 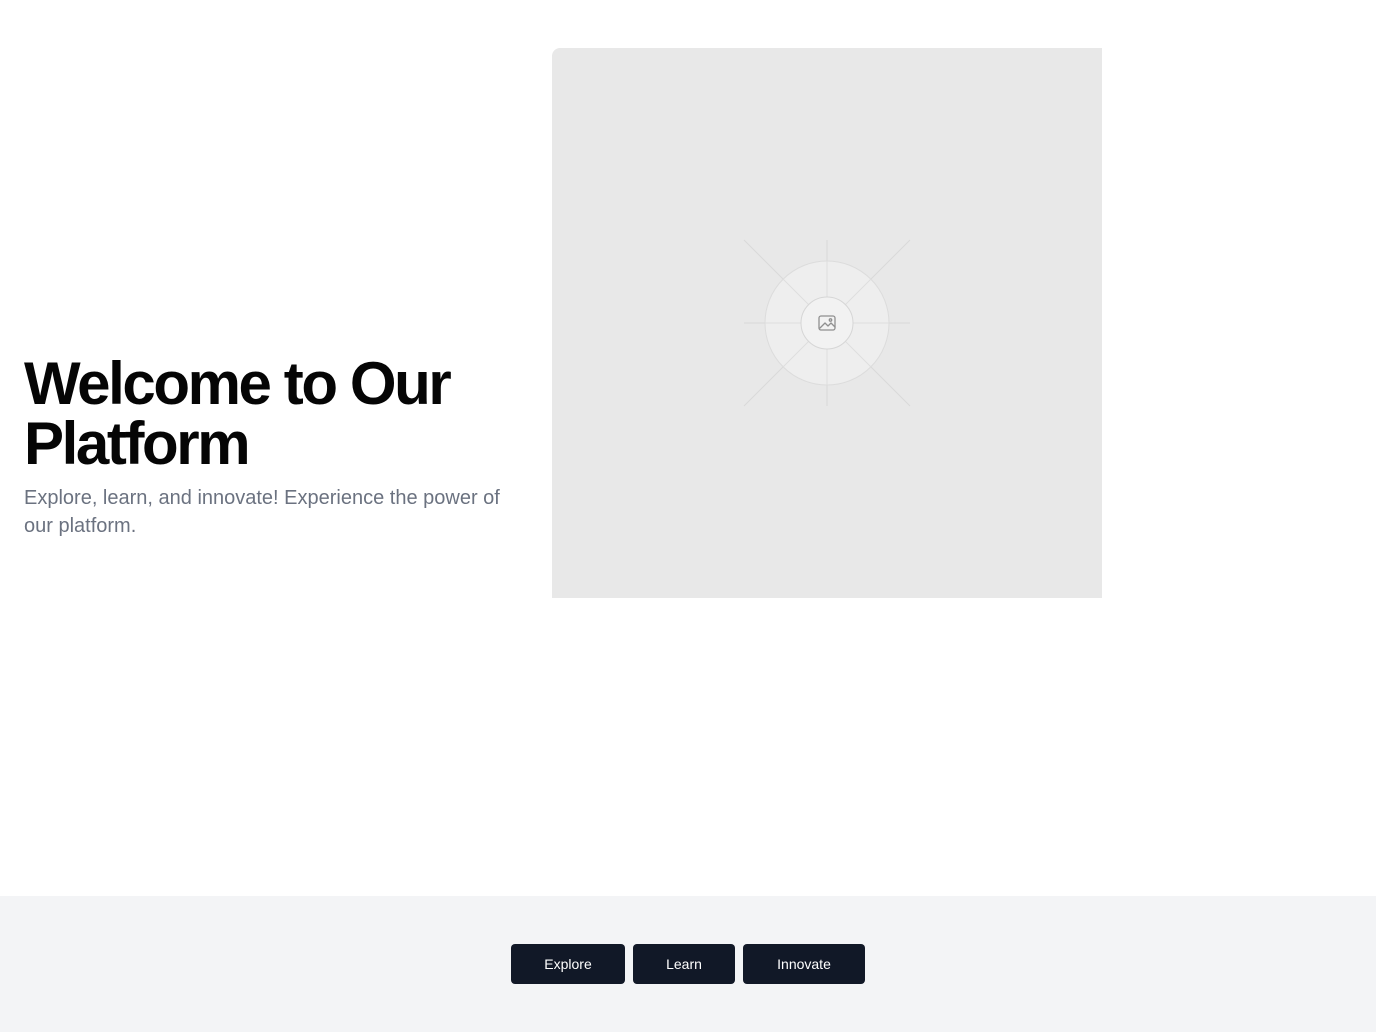 I want to click on hero-title: Welcome to Our Platform, so click(x=238, y=413).